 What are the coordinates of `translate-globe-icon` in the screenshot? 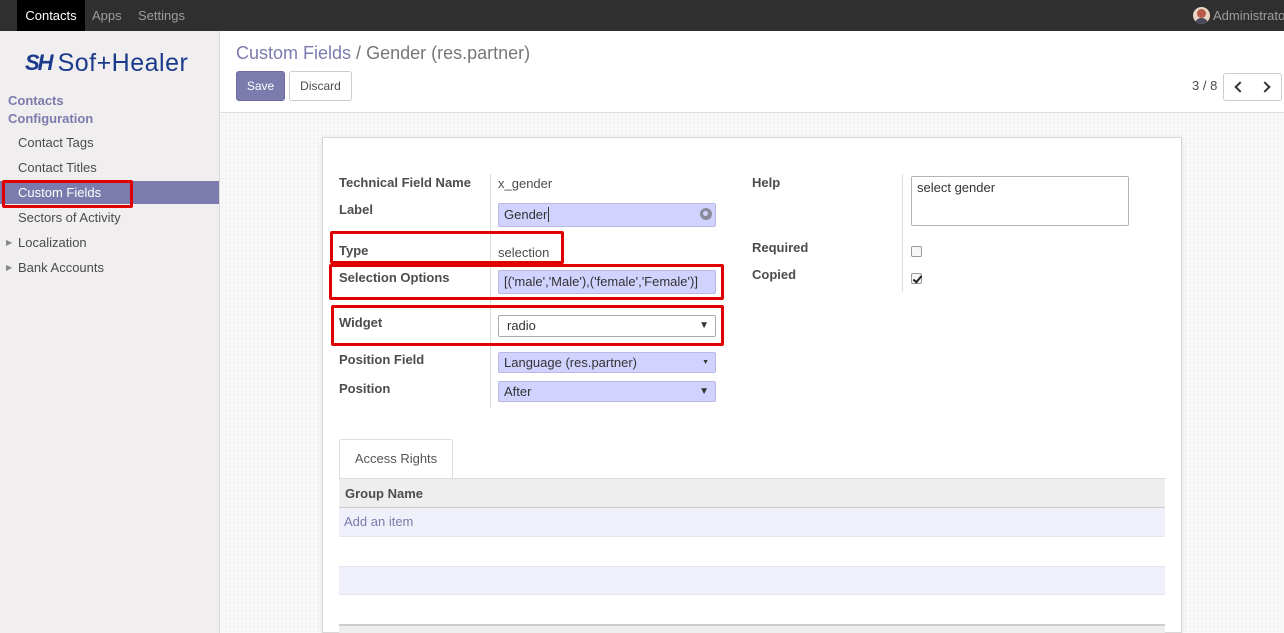 It's located at (706, 214).